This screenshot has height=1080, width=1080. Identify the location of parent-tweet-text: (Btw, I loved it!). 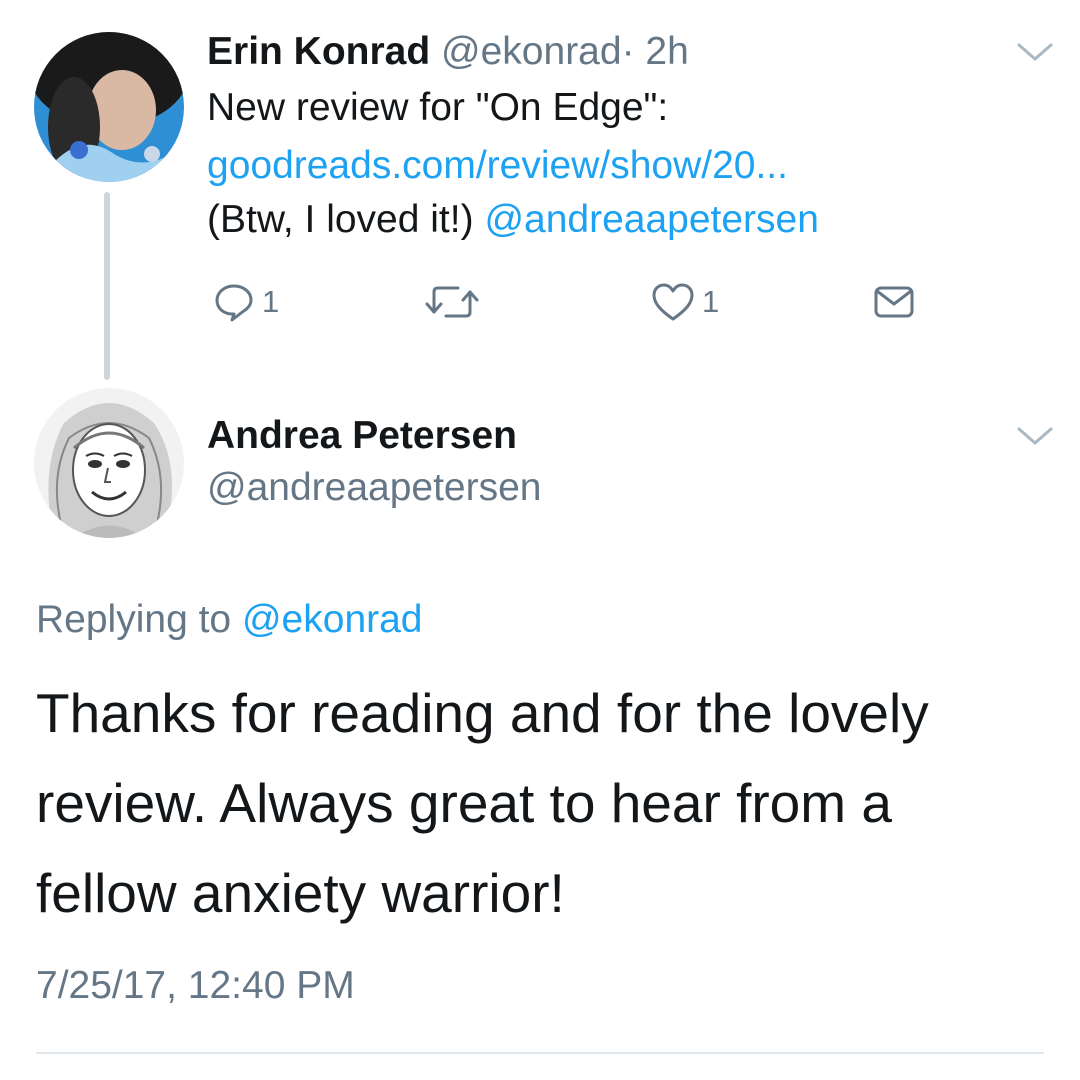
(340, 219).